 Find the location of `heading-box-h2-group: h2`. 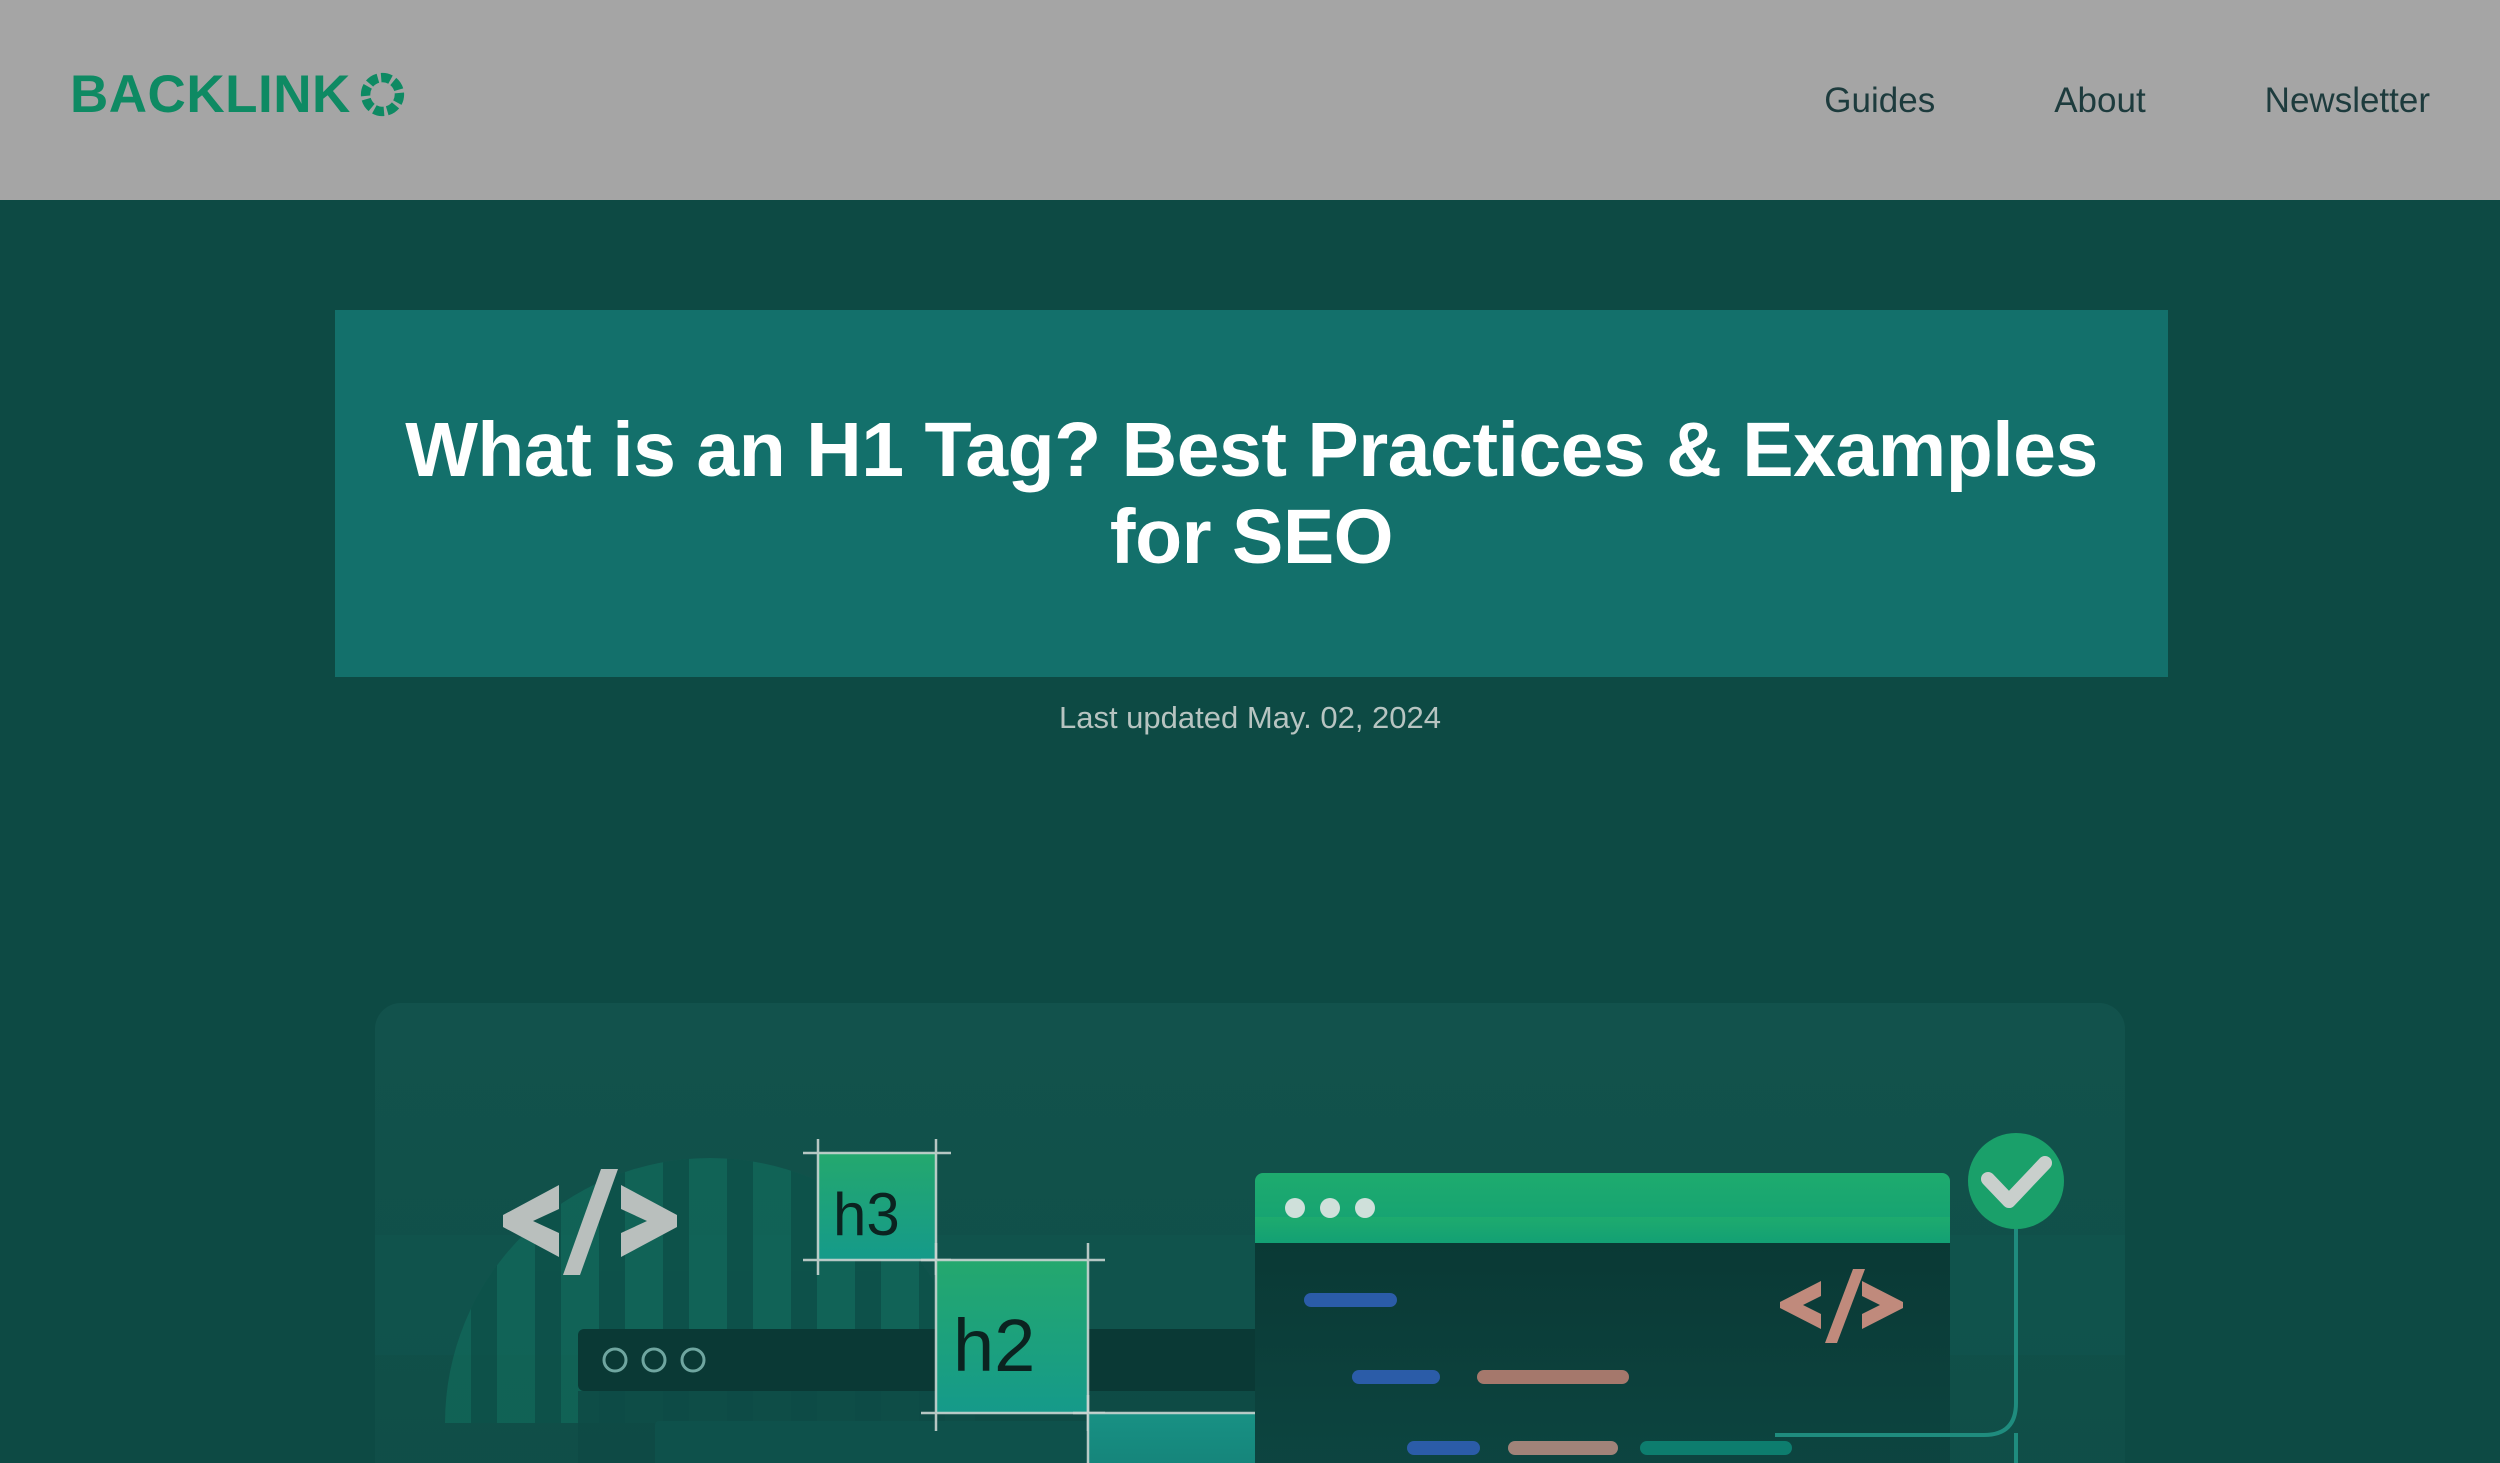

heading-box-h2-group: h2 is located at coordinates (1013, 1337).